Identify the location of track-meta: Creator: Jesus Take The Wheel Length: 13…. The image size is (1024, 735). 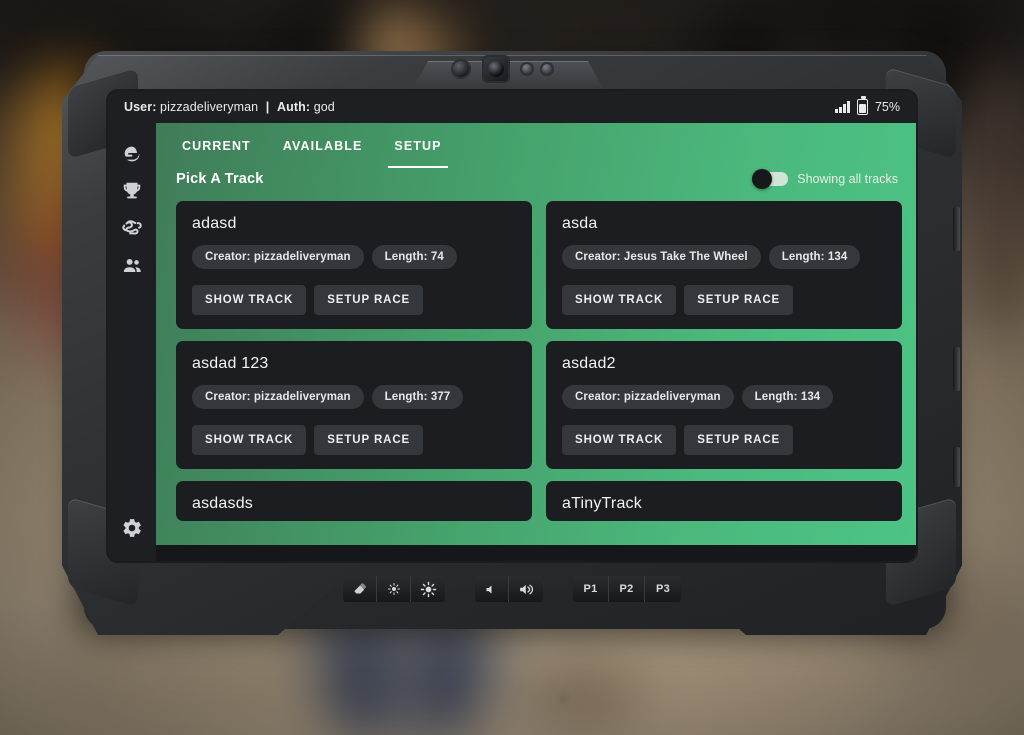
(724, 257).